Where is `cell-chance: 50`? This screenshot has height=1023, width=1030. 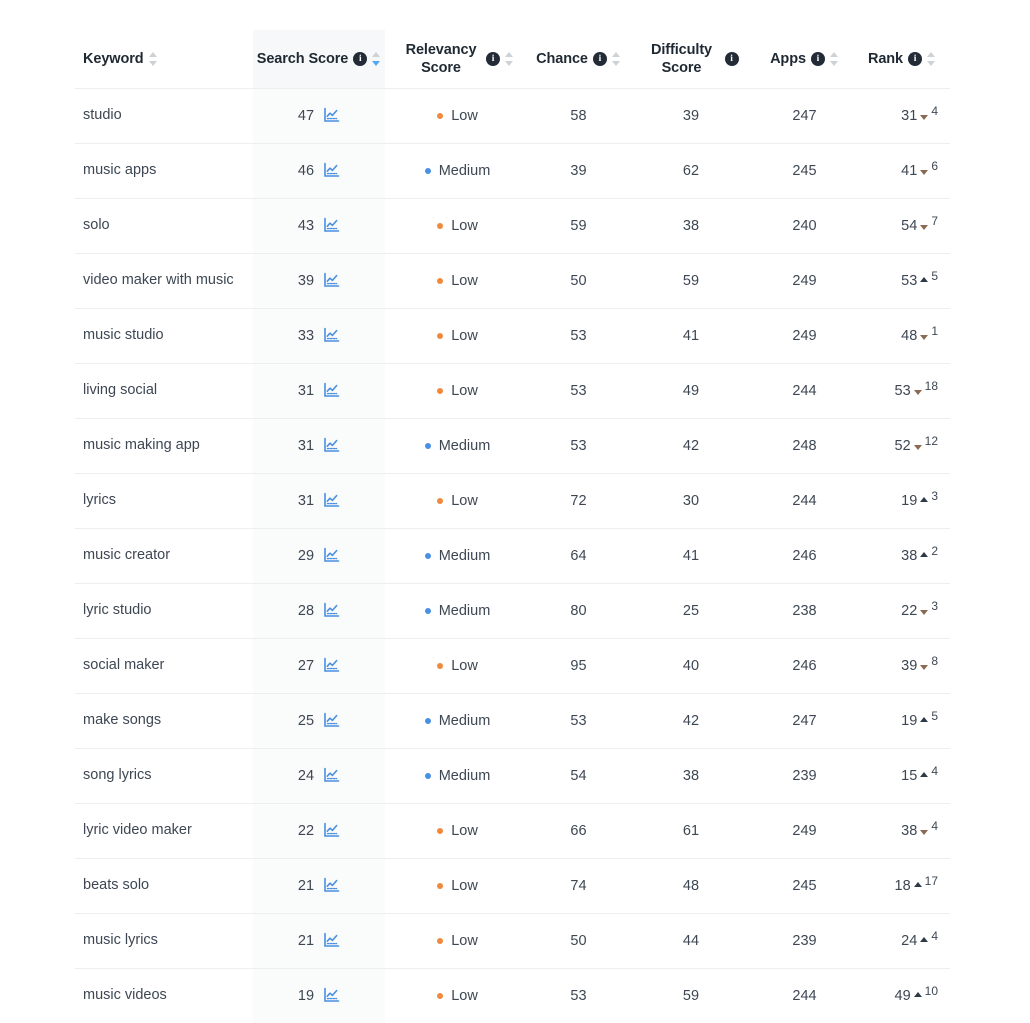
cell-chance: 50 is located at coordinates (578, 281).